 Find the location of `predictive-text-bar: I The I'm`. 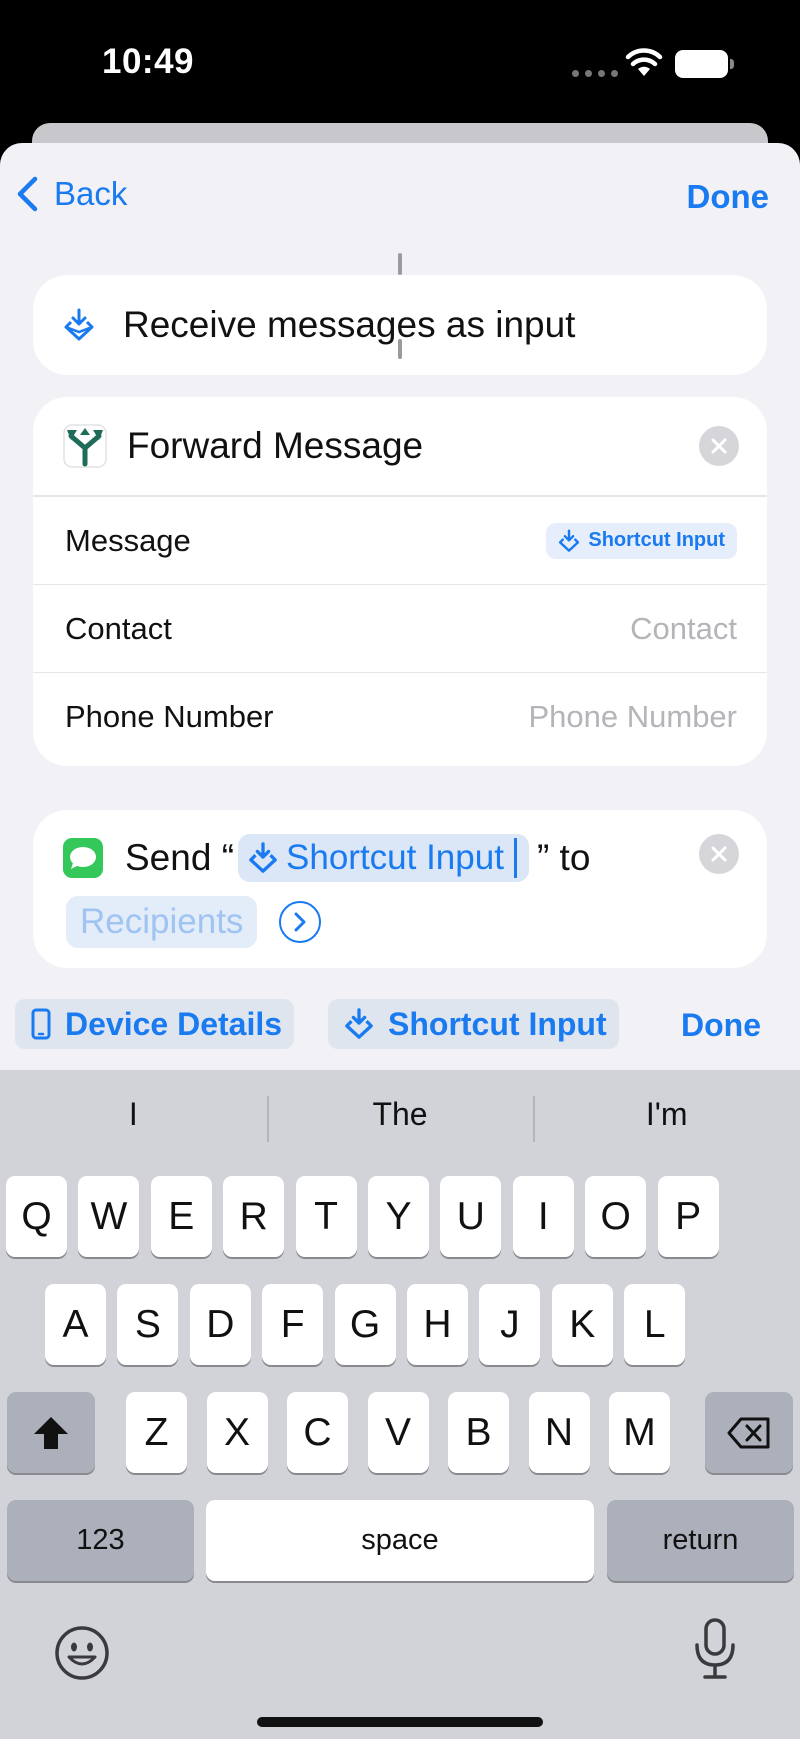

predictive-text-bar: I The I'm is located at coordinates (400, 1114).